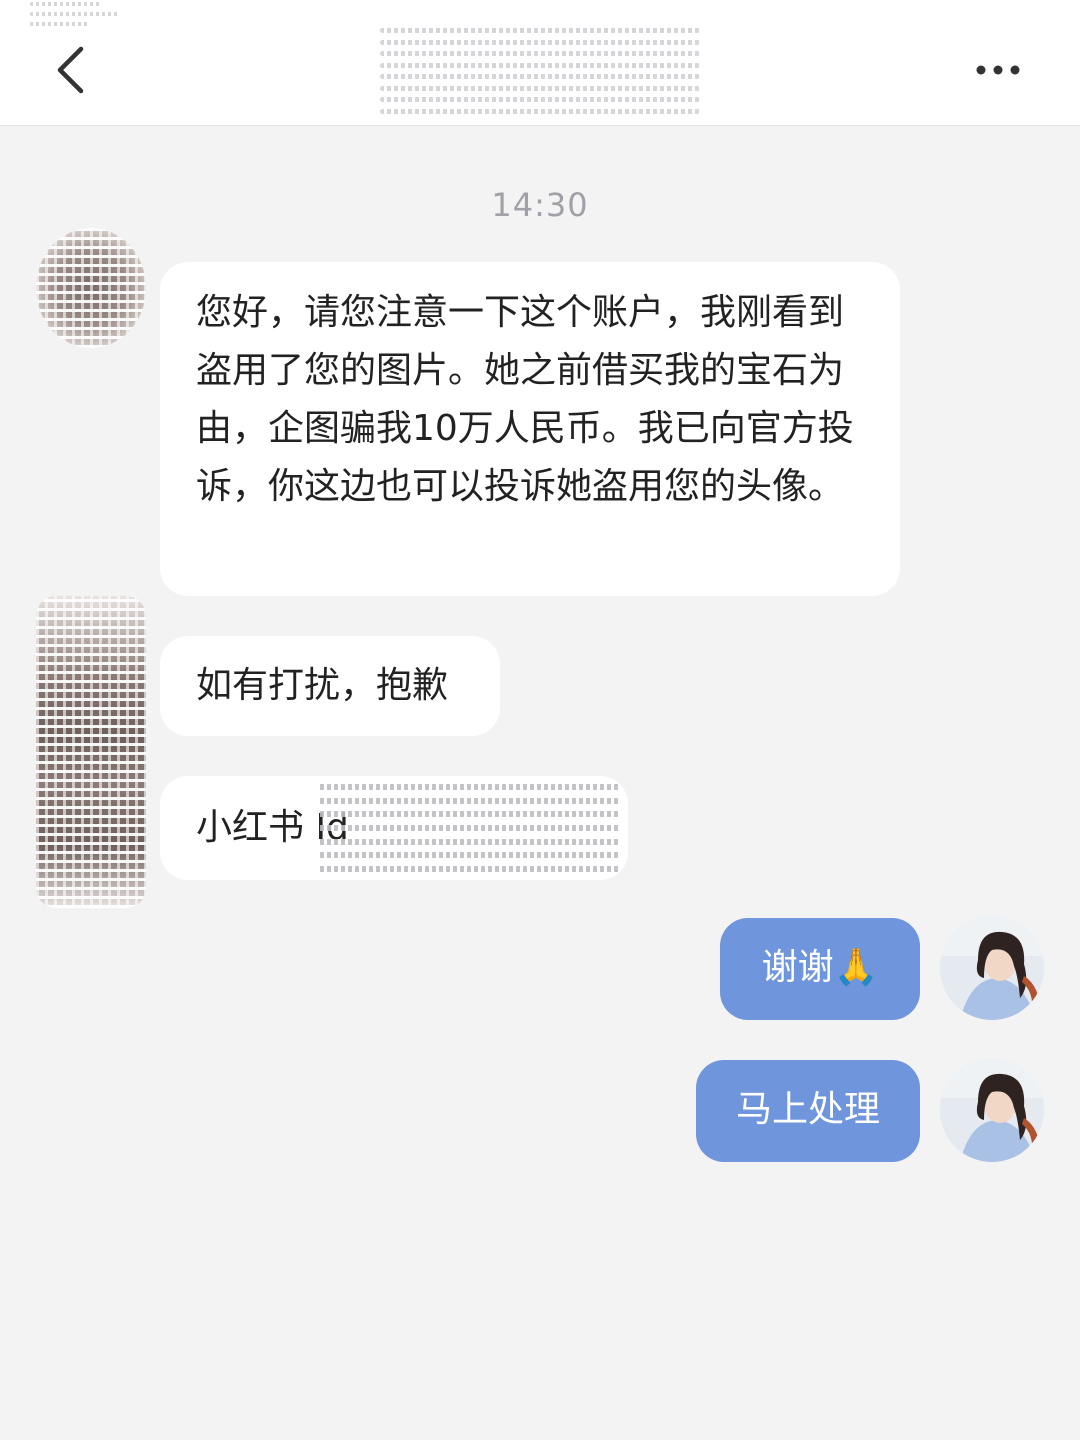  I want to click on more-dots-icon, so click(998, 70).